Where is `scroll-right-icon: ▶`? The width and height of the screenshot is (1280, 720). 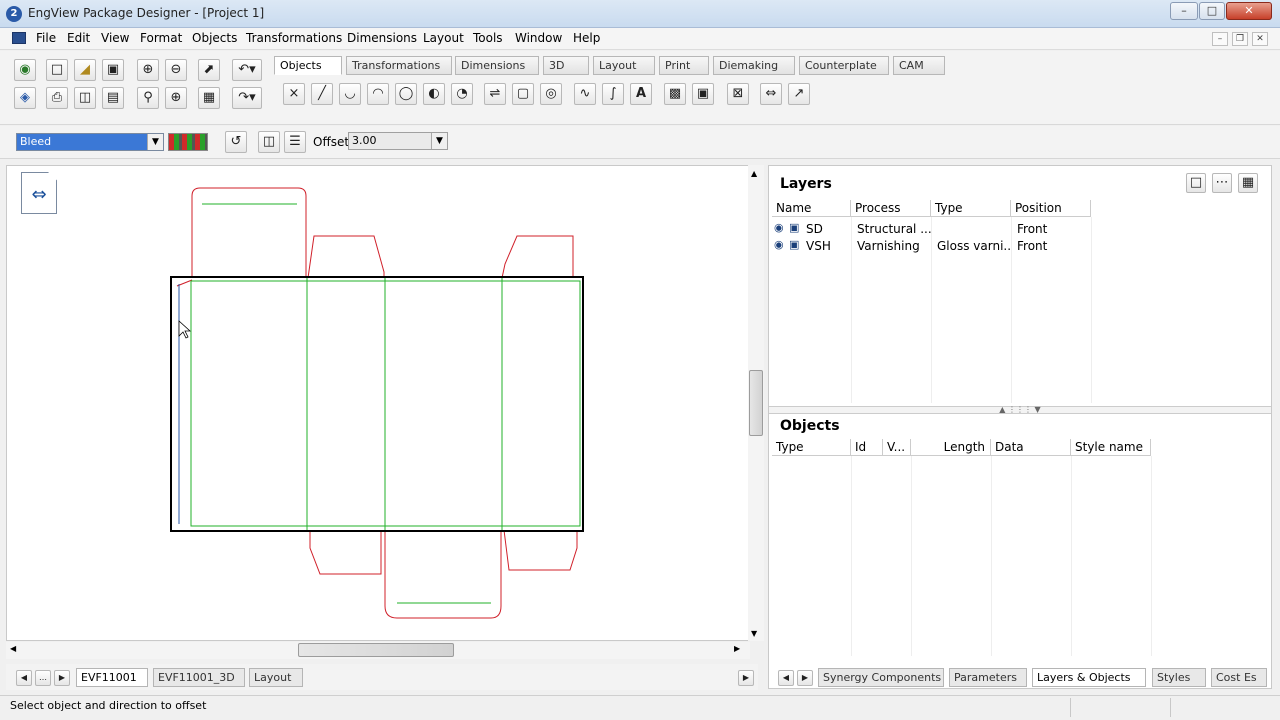 scroll-right-icon: ▶ is located at coordinates (737, 648).